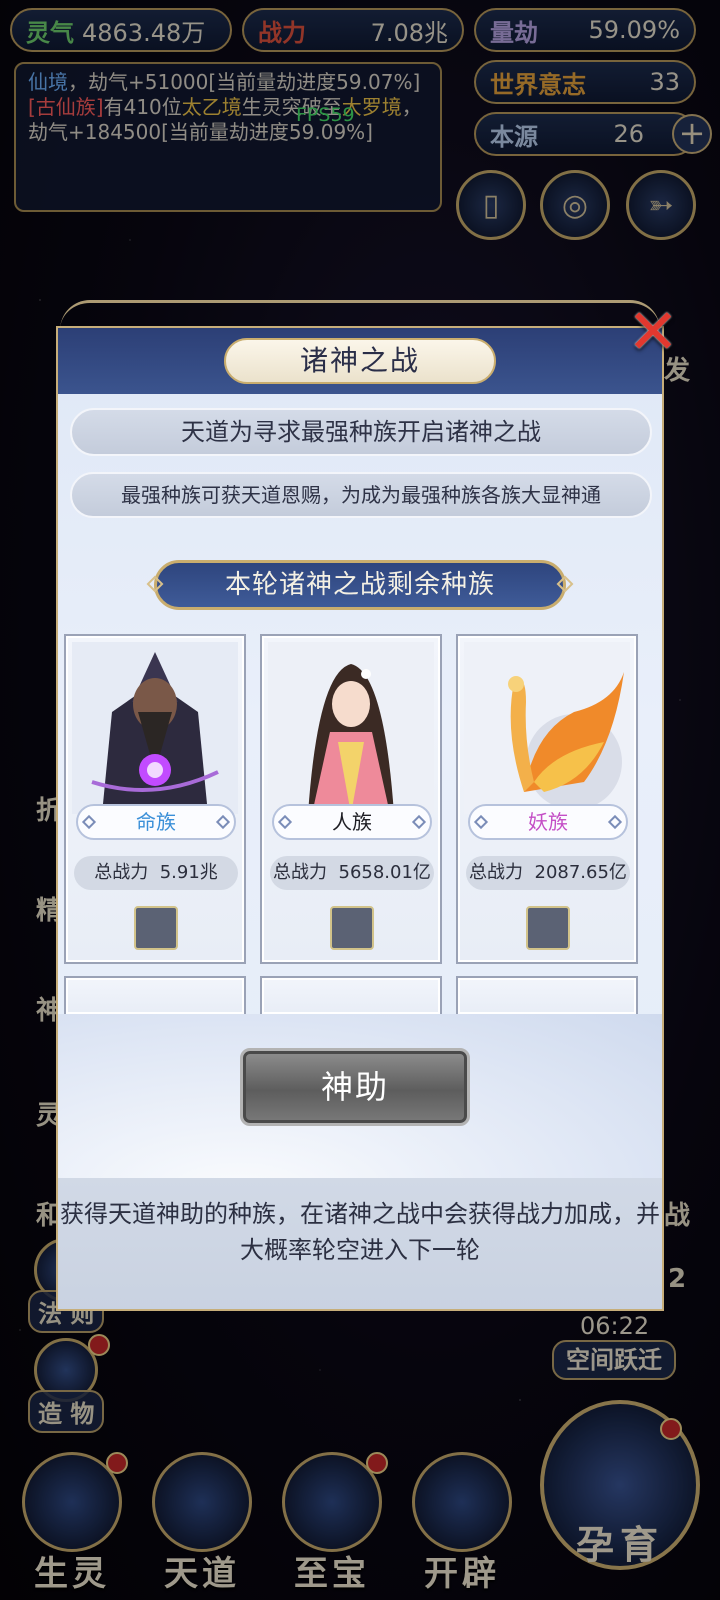  I want to click on race-name-yao: 妖族, so click(548, 822).